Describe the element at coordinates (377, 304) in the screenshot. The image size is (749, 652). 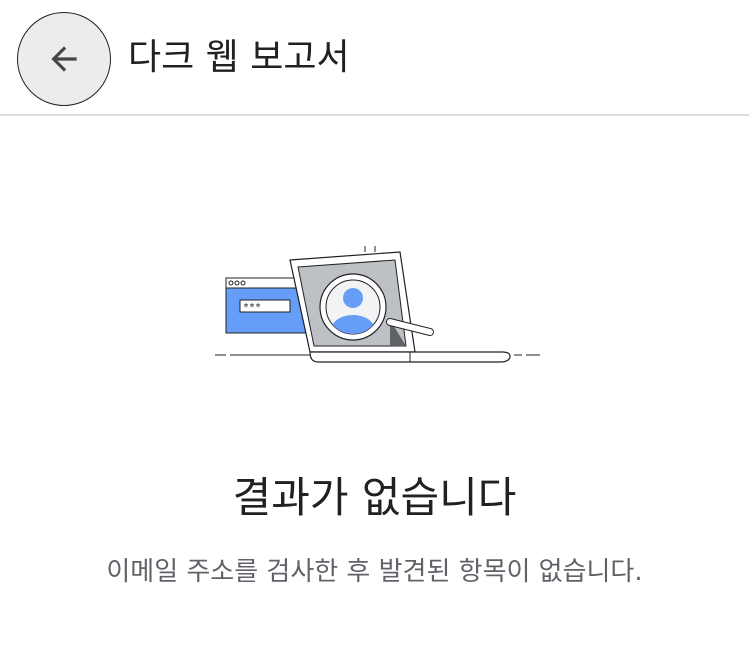
I see `laptop-magnifier-illustration: ***` at that location.